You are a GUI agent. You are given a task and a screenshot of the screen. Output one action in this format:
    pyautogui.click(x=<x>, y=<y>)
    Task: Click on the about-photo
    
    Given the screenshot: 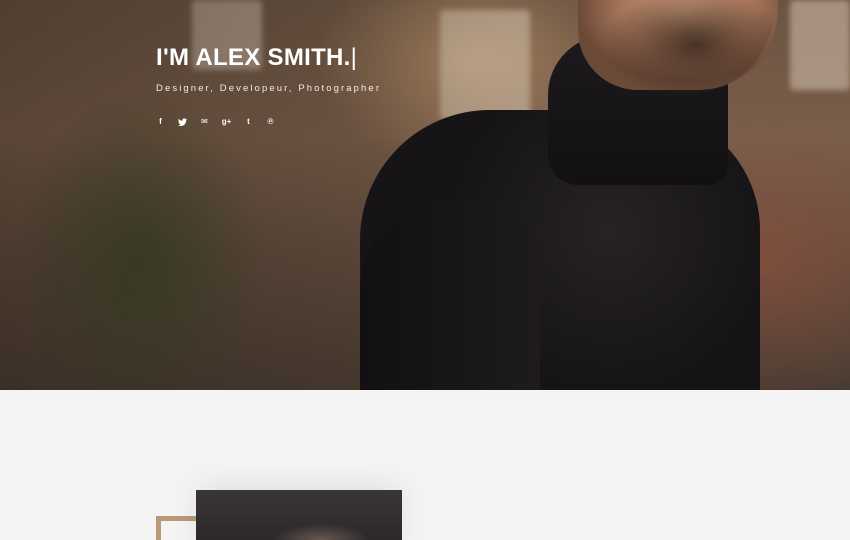 What is the action you would take?
    pyautogui.click(x=299, y=515)
    